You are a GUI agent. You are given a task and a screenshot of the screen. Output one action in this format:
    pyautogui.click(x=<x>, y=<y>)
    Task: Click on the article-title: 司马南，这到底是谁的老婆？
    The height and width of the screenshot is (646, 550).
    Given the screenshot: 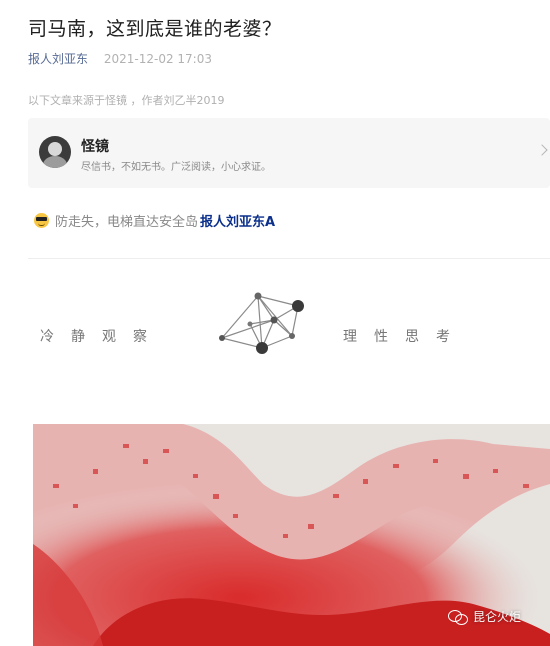 What is the action you would take?
    pyautogui.click(x=155, y=29)
    